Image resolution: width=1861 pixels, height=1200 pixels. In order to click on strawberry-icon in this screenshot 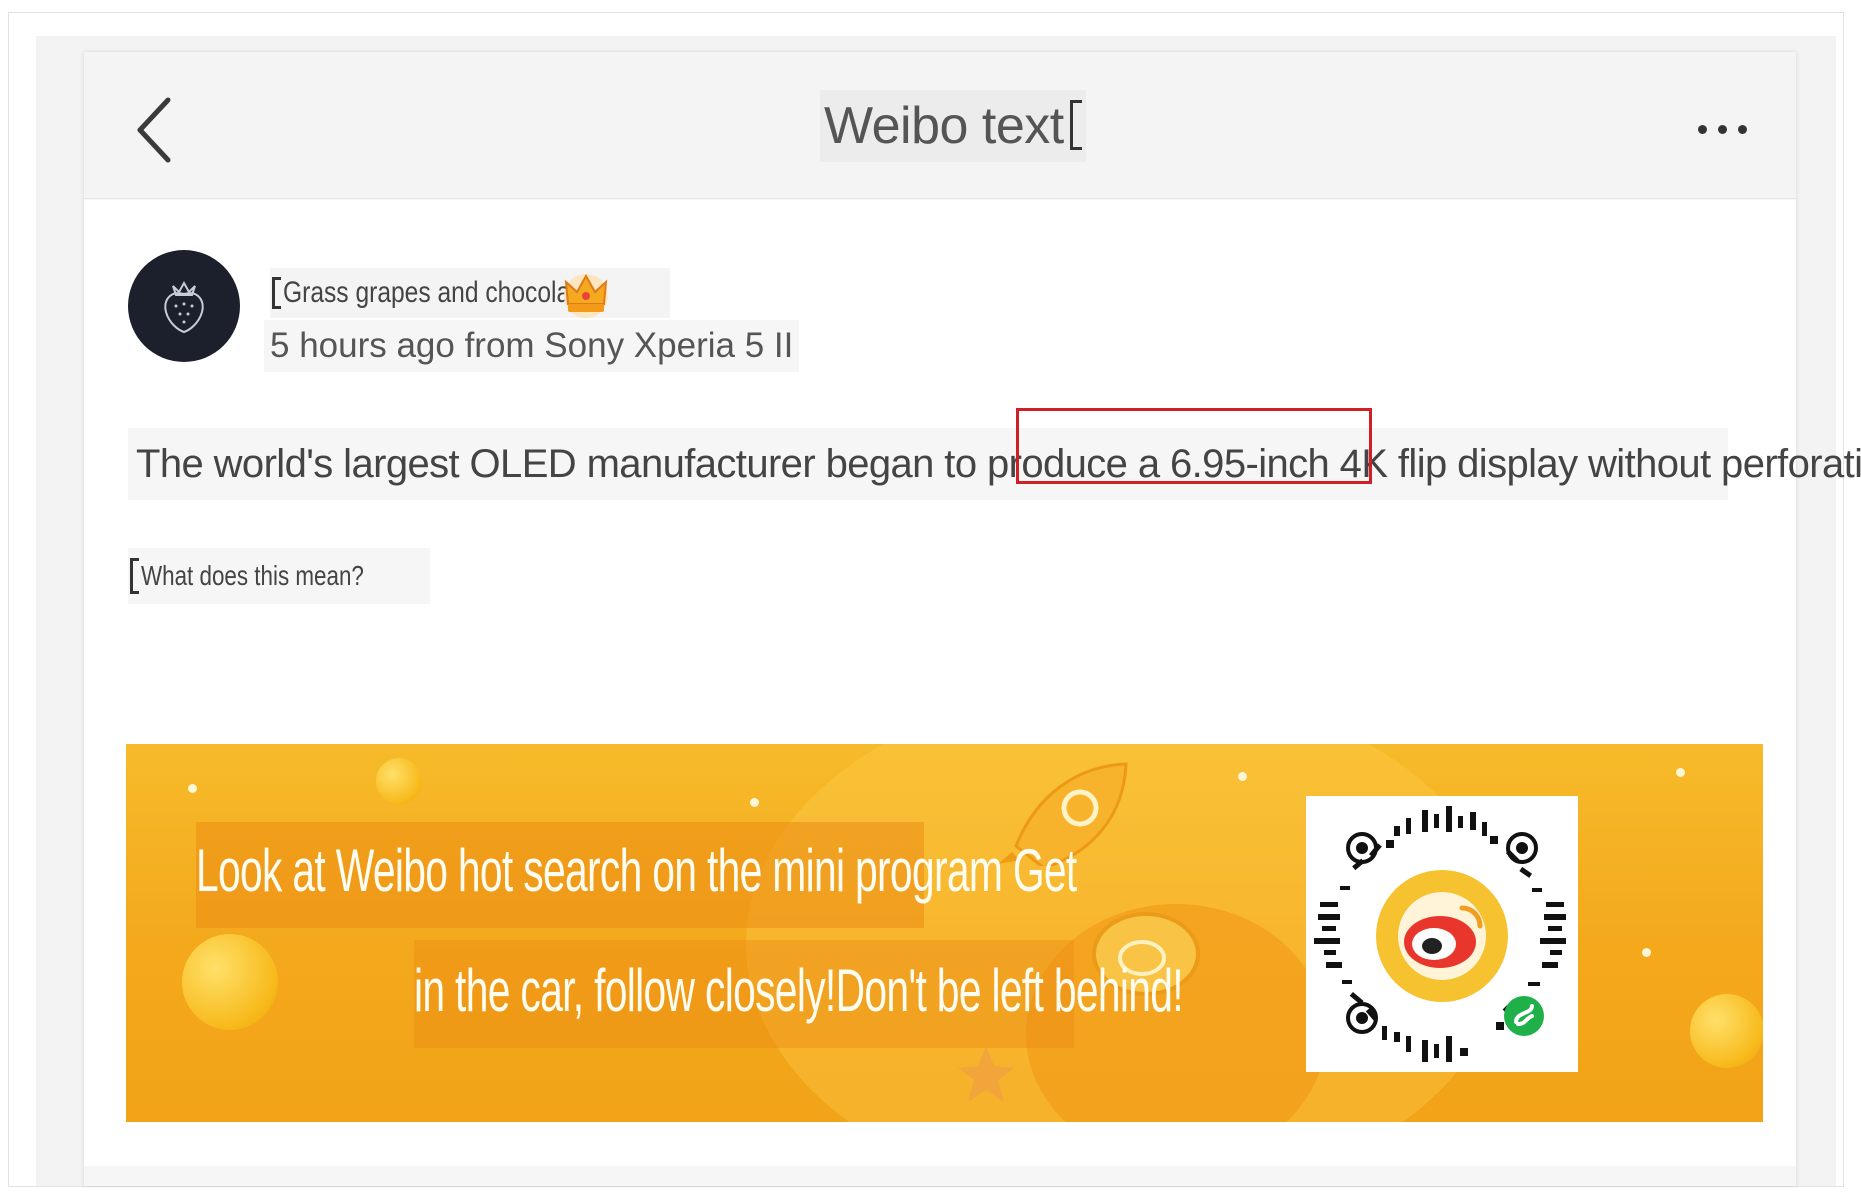, I will do `click(184, 307)`.